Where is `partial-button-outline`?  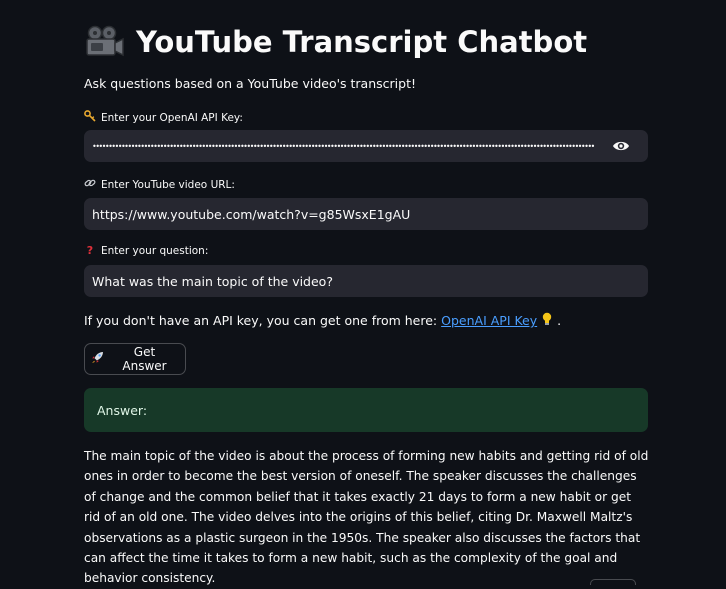 partial-button-outline is located at coordinates (613, 582).